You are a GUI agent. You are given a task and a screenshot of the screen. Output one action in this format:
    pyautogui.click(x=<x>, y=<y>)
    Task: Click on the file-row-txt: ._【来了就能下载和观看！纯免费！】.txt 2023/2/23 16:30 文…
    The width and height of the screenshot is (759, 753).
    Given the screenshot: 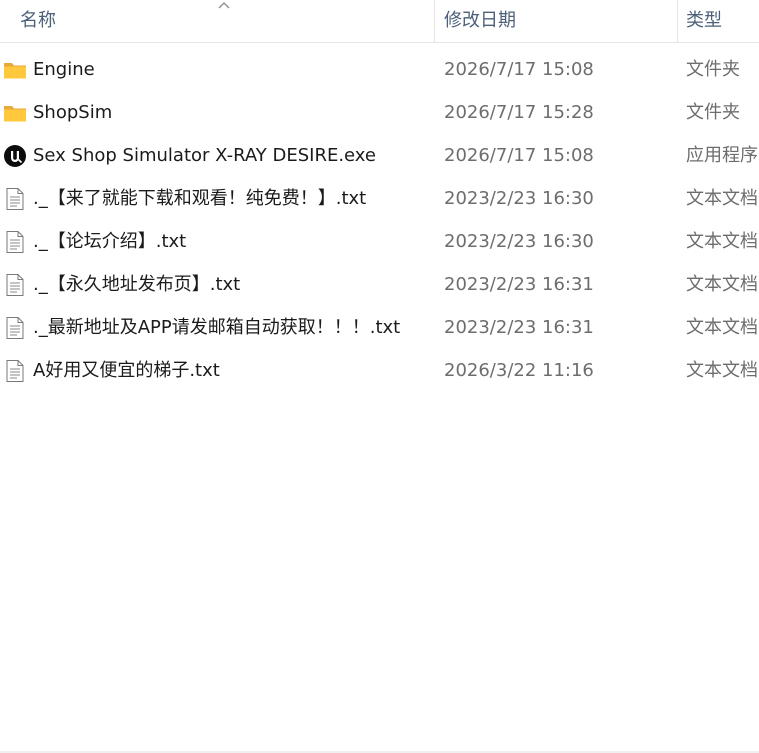 What is the action you would take?
    pyautogui.click(x=379, y=198)
    